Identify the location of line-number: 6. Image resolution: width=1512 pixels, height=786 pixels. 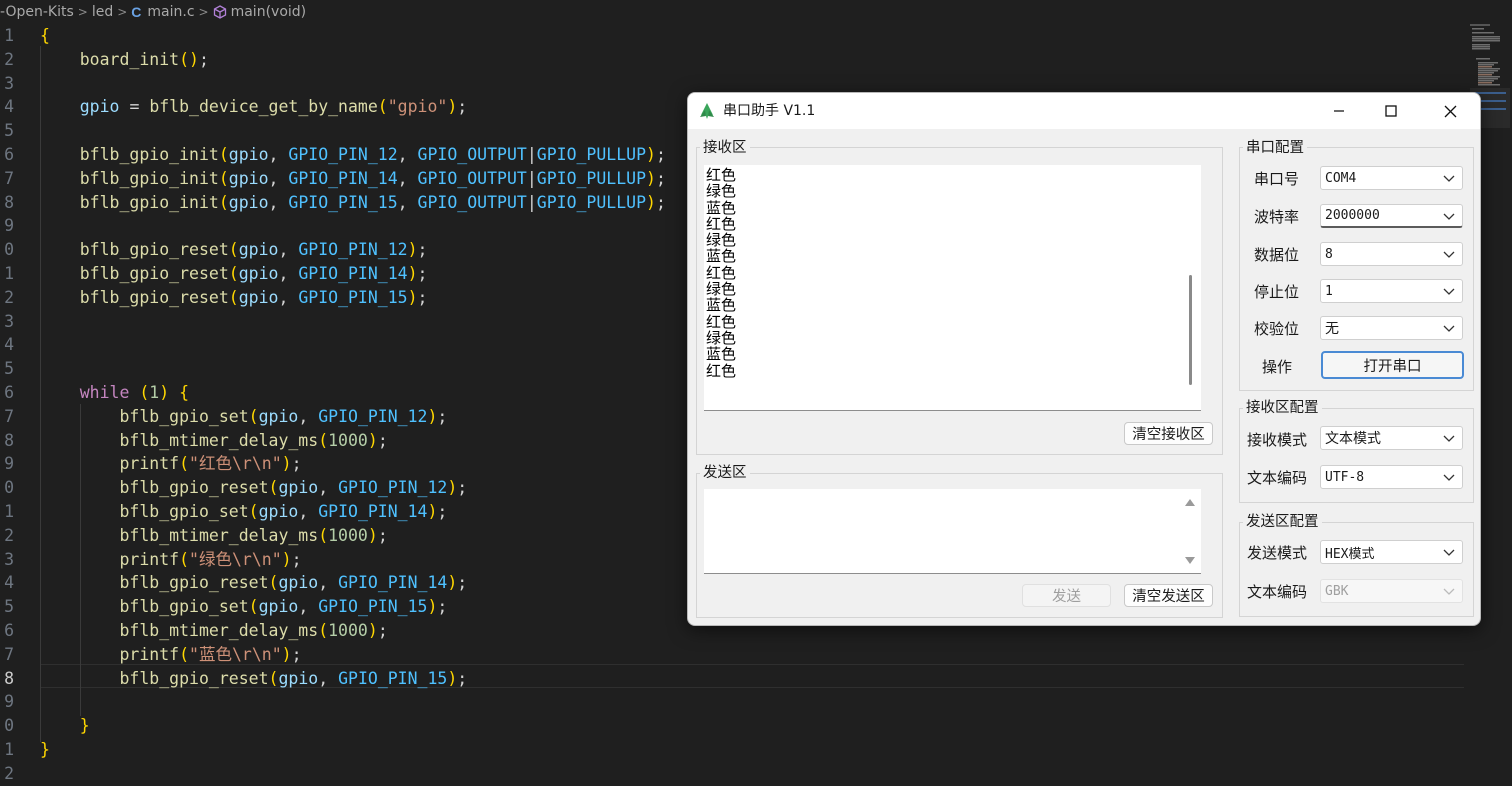
(9, 630).